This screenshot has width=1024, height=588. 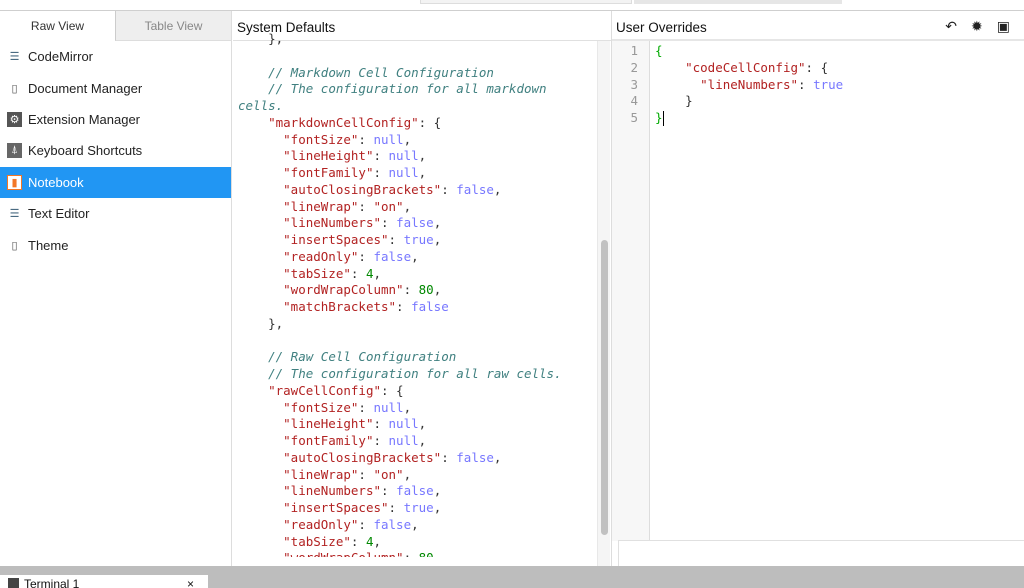 I want to click on save-icon: ▣, so click(x=1003, y=26).